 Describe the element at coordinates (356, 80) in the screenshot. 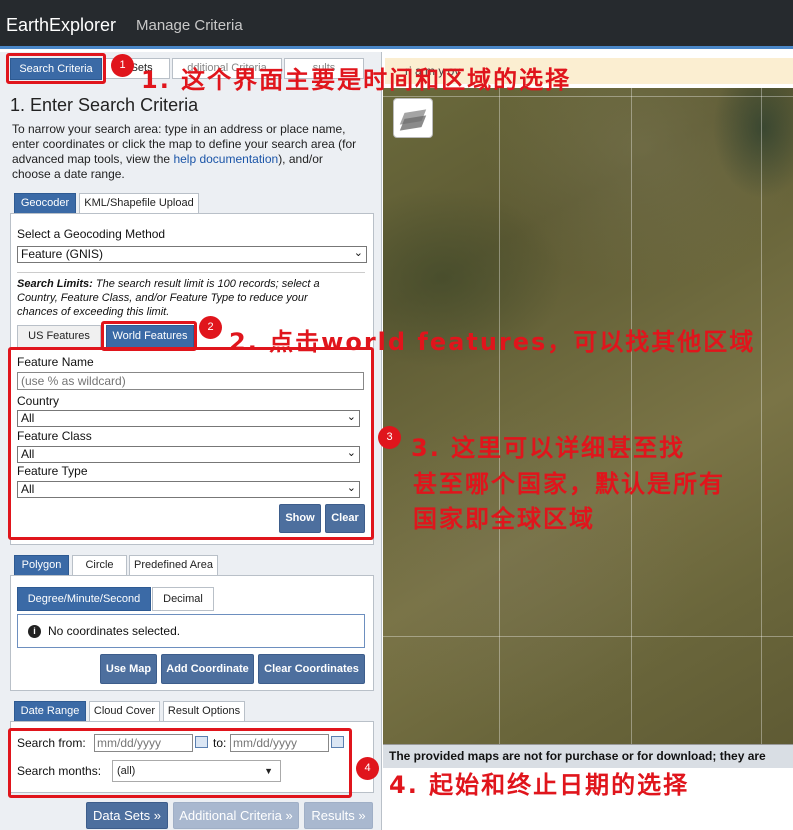

I see `annotation-note-1: 1. 这个界面主要是时间和区域的选择` at that location.